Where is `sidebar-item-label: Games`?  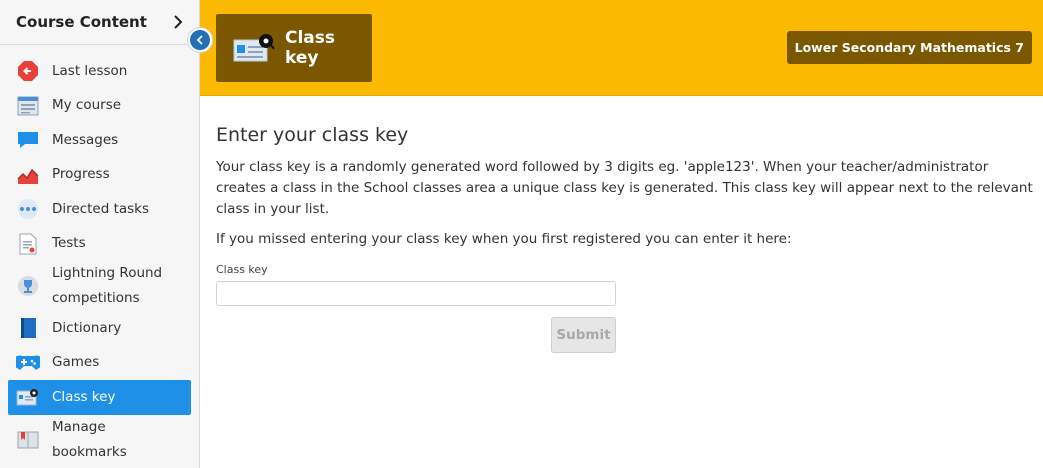
sidebar-item-label: Games is located at coordinates (76, 362).